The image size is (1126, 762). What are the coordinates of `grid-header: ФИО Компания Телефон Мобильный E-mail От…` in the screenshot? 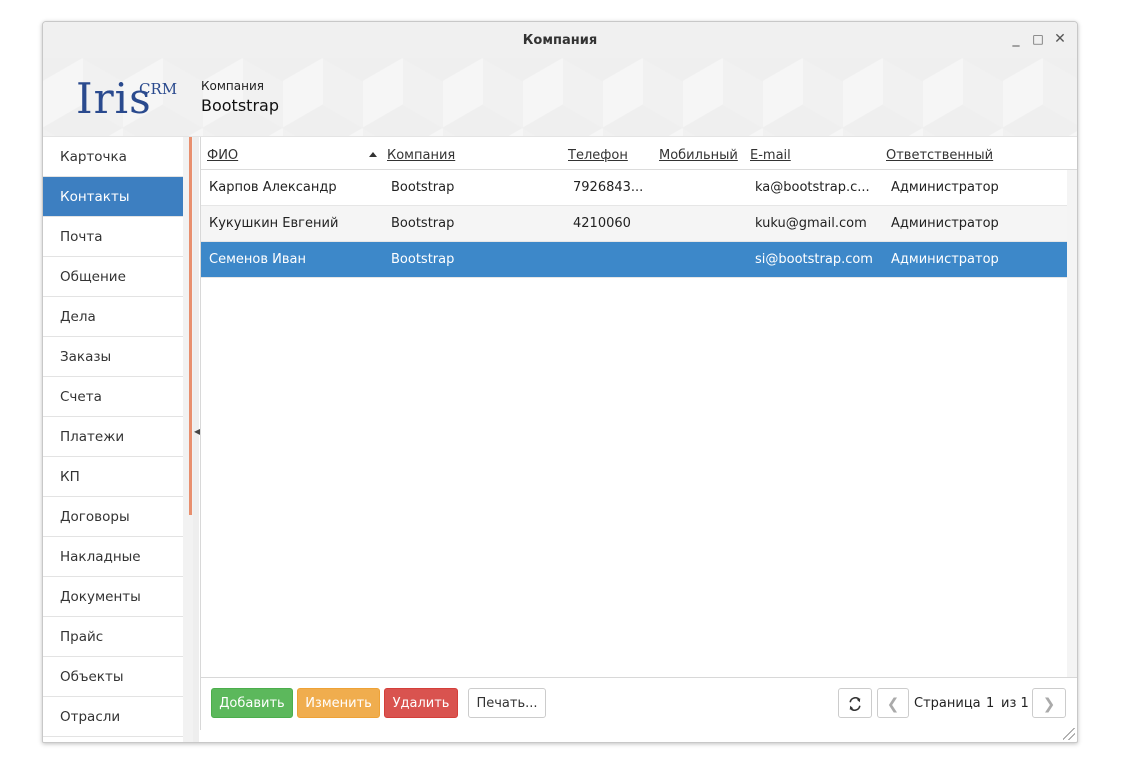 It's located at (639, 153).